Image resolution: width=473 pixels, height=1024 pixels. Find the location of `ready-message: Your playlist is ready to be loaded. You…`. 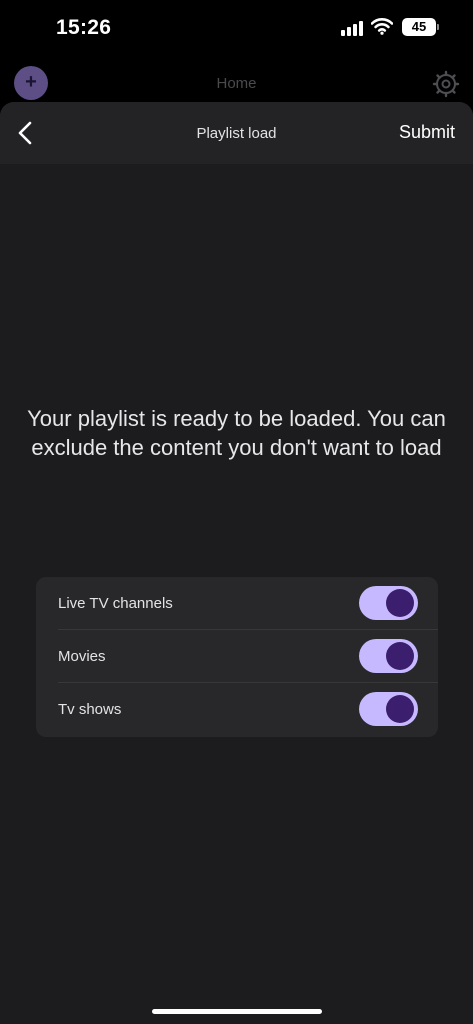

ready-message: Your playlist is ready to be loaded. You… is located at coordinates (236, 433).